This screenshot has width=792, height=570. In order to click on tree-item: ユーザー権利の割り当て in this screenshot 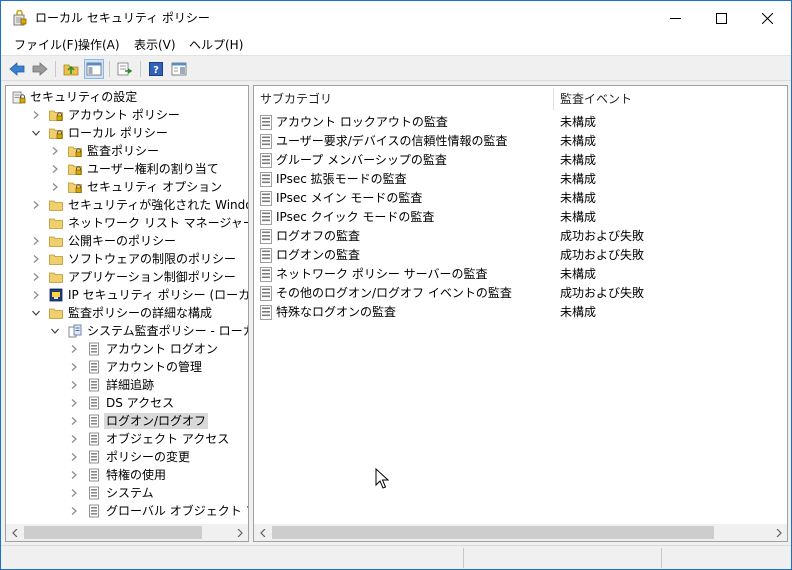, I will do `click(127, 169)`.